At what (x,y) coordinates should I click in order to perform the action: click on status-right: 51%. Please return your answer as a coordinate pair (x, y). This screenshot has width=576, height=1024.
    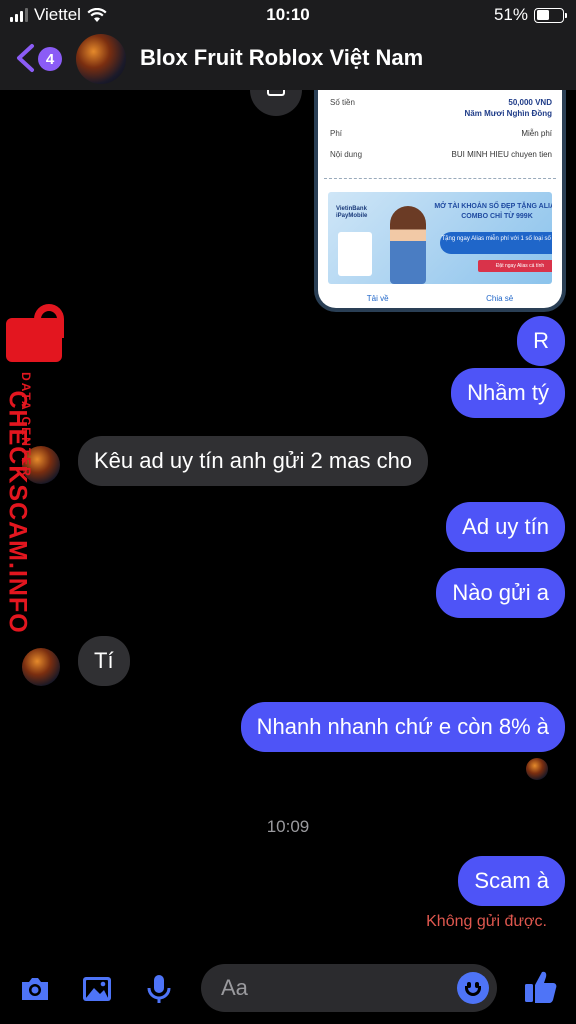
    Looking at the image, I should click on (530, 15).